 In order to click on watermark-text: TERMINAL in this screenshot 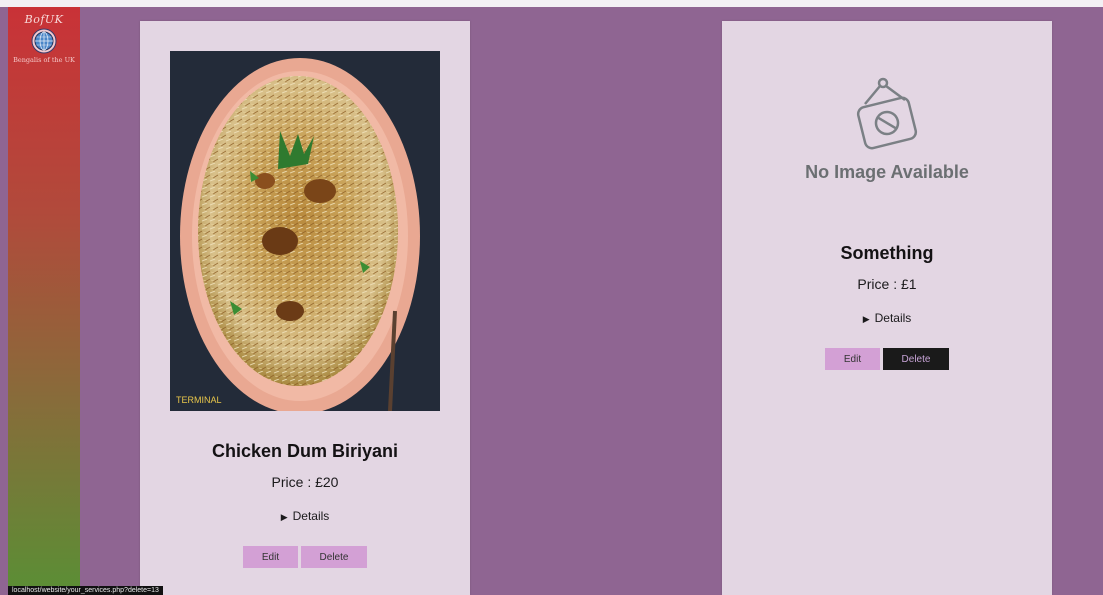, I will do `click(199, 400)`.